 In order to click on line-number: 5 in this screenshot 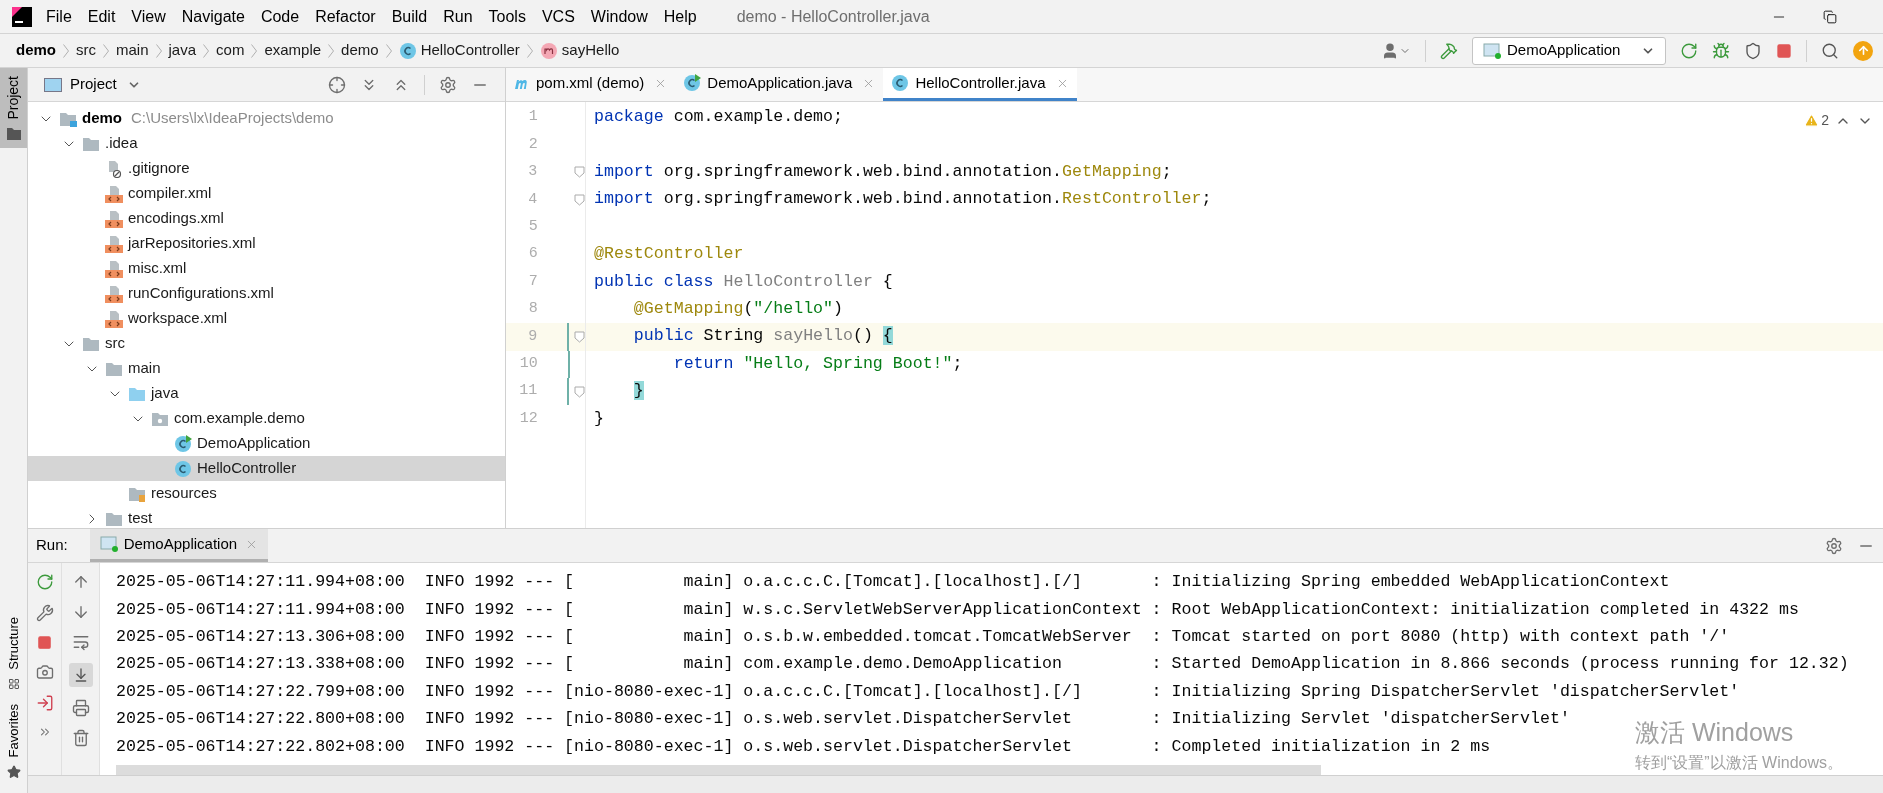, I will do `click(532, 227)`.